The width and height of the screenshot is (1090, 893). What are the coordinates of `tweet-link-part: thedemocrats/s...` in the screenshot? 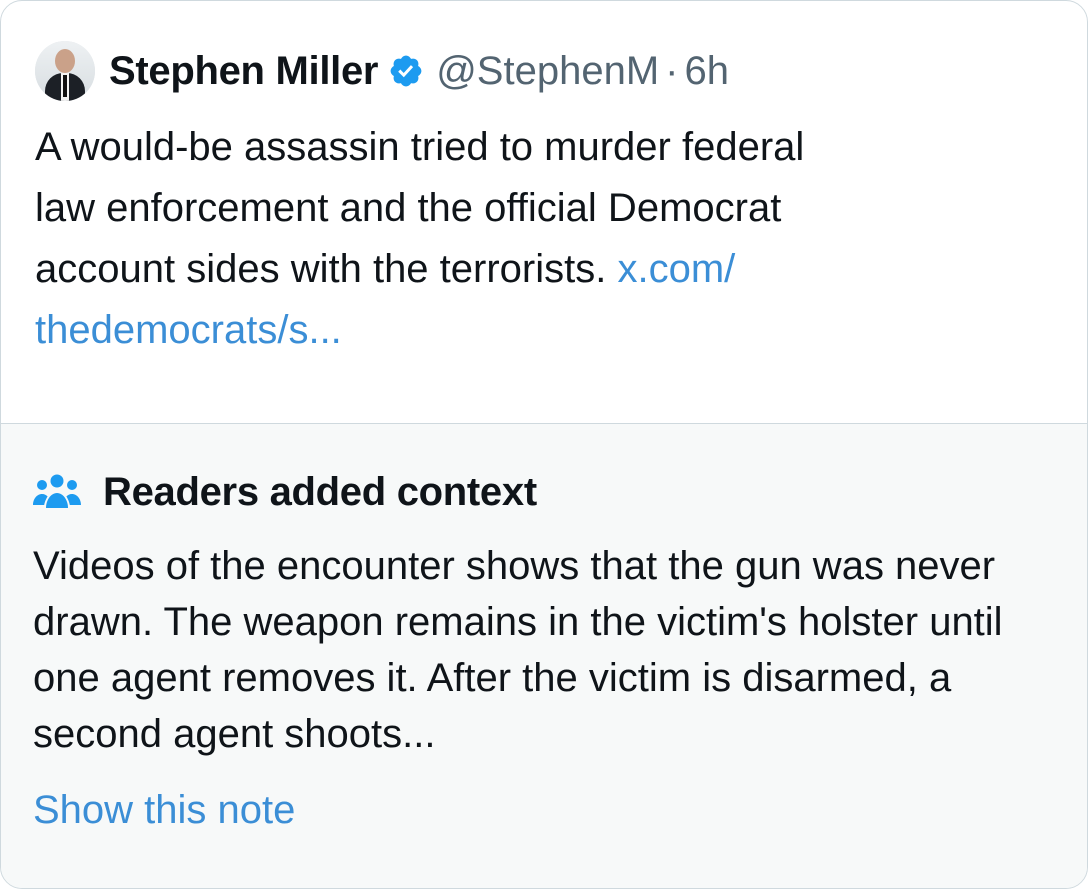 It's located at (188, 330).